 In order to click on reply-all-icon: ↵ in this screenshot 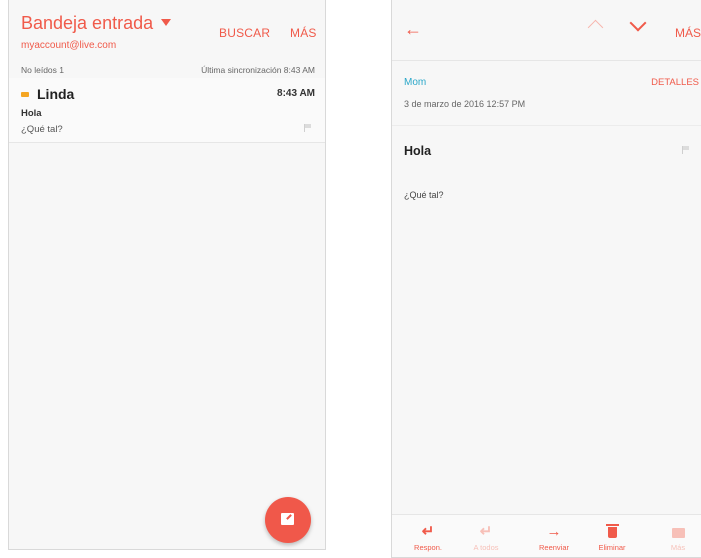, I will do `click(486, 531)`.